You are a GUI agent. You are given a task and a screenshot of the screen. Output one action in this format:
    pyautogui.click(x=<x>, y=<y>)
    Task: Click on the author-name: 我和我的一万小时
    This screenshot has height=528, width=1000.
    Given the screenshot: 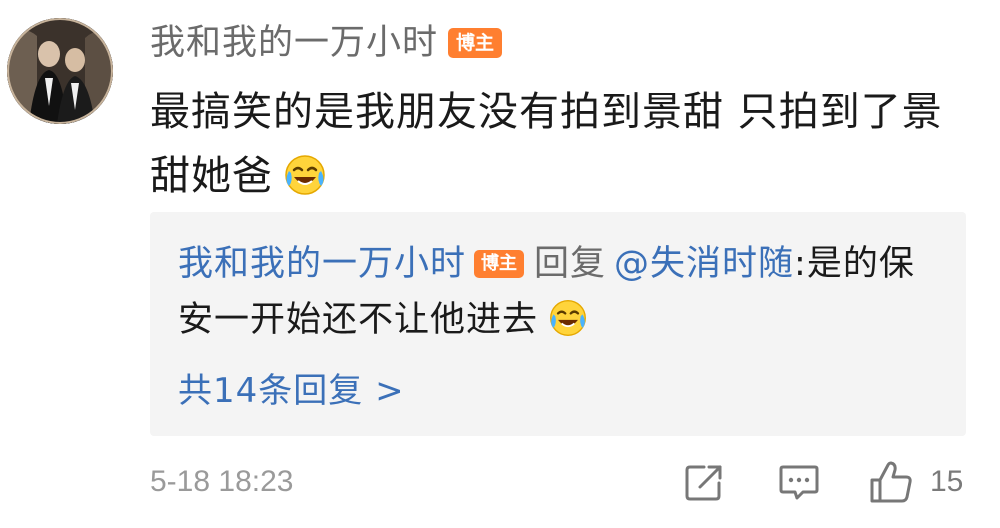 What is the action you would take?
    pyautogui.click(x=294, y=43)
    